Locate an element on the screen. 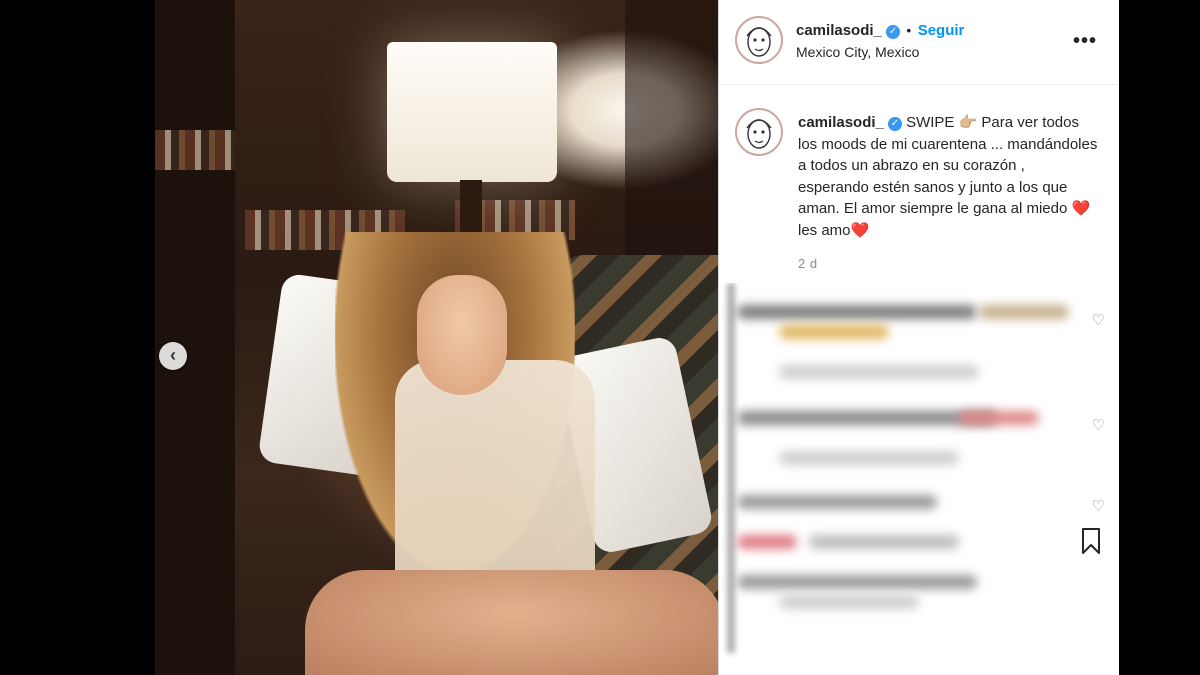 The width and height of the screenshot is (1200, 675). books-row is located at coordinates (195, 150).